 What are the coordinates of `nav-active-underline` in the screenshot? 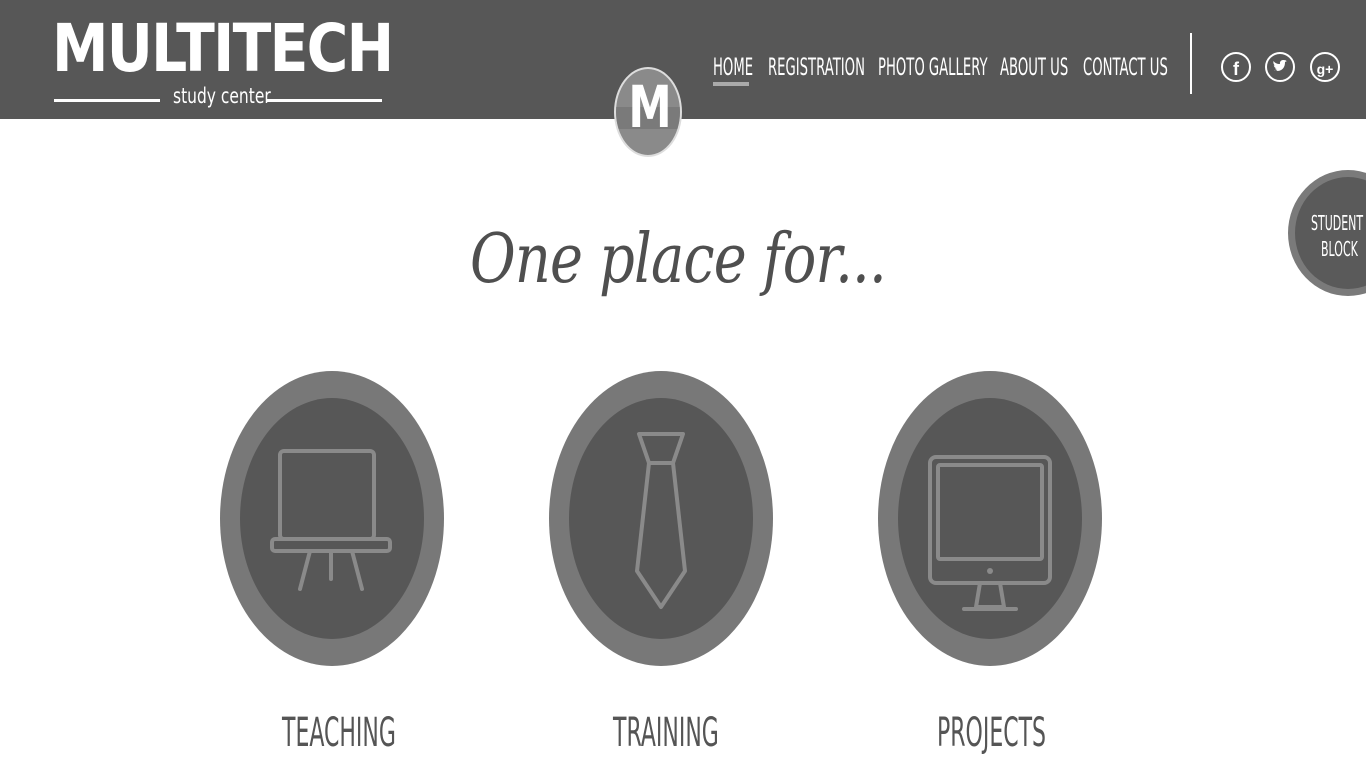 It's located at (731, 84).